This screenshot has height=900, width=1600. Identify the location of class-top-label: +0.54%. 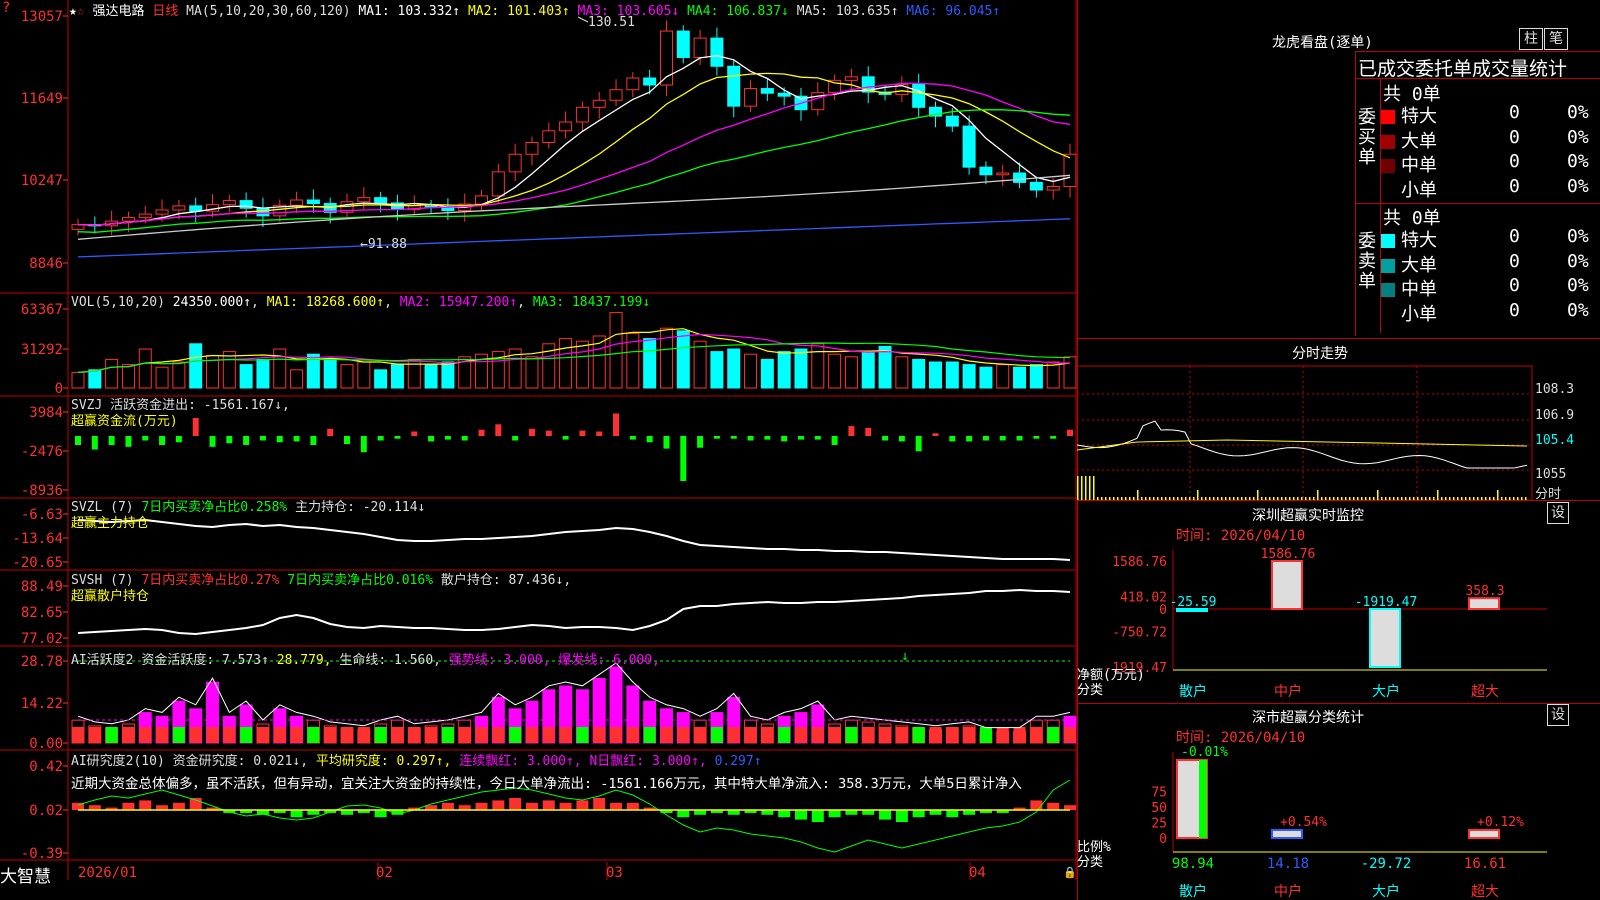
(1303, 822).